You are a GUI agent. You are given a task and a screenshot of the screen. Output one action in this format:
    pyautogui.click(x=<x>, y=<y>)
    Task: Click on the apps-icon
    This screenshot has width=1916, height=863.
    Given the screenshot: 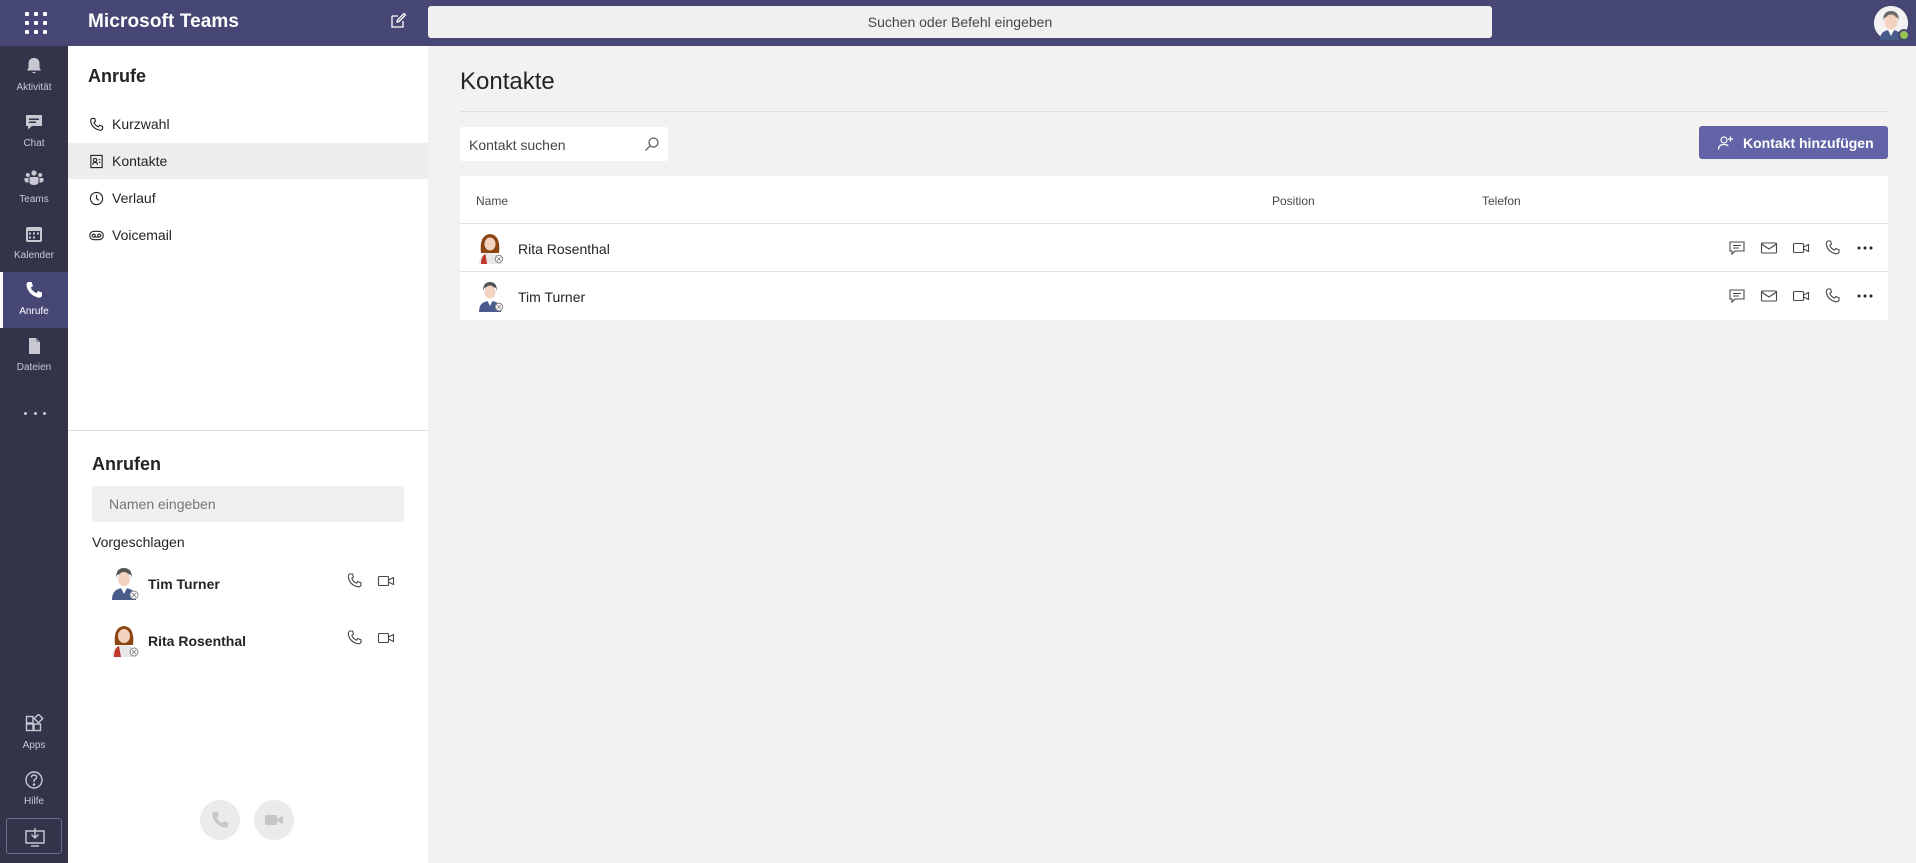 What is the action you would take?
    pyautogui.click(x=34, y=723)
    